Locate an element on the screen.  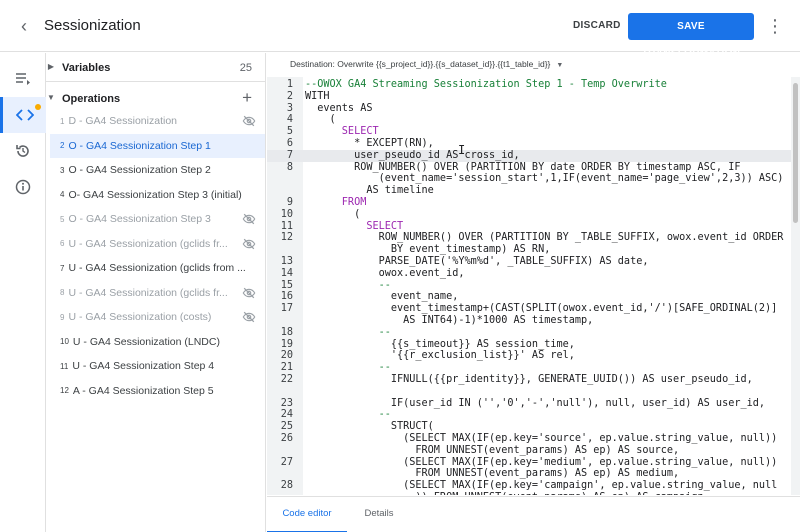
code-text: {{s_timeout}} AS session_time, is located at coordinates (440, 344).